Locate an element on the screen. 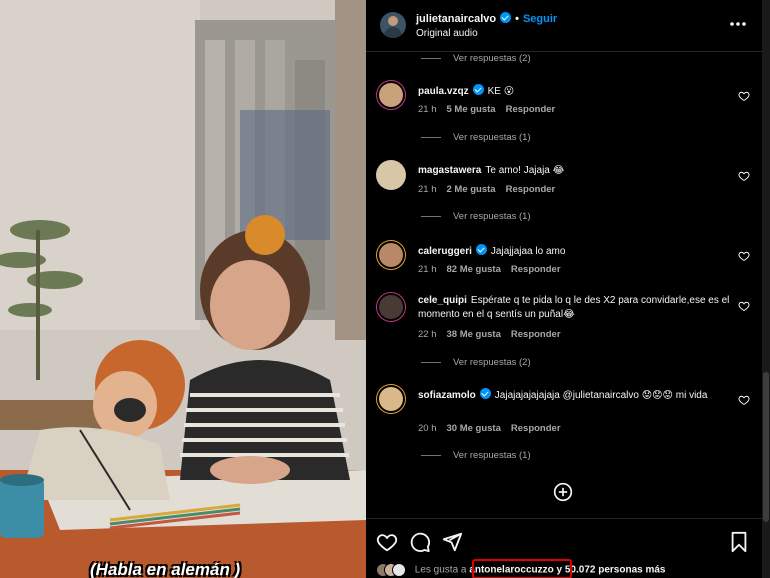 The image size is (770, 578). comment-likes: 5 Me gusta is located at coordinates (471, 109).